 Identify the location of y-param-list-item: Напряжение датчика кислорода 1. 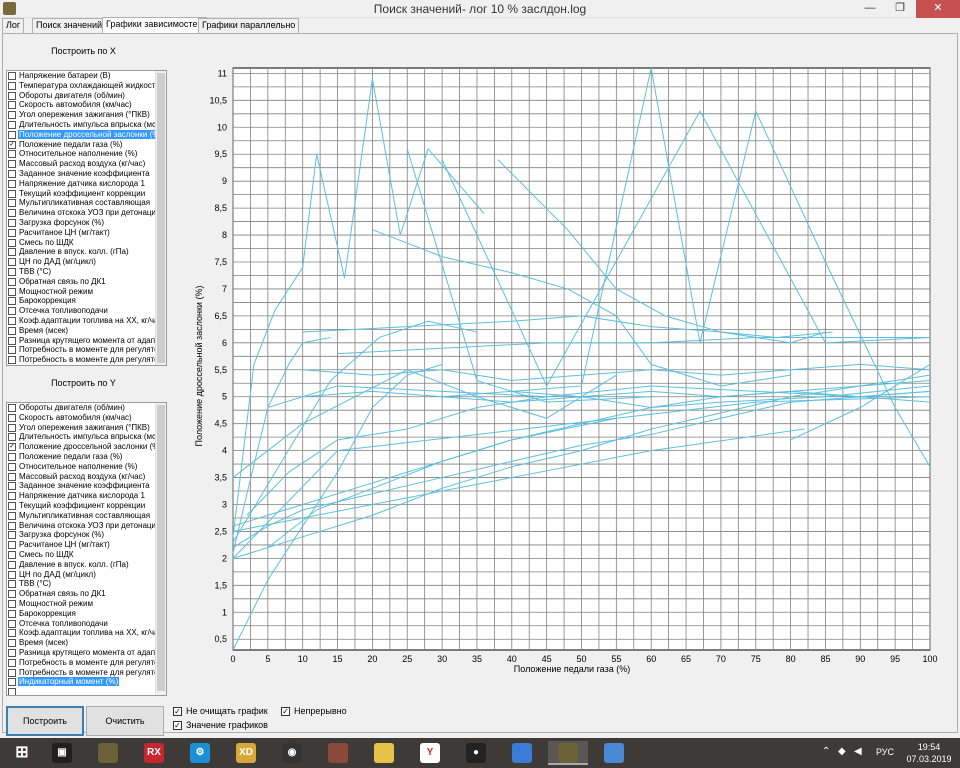
(82, 496).